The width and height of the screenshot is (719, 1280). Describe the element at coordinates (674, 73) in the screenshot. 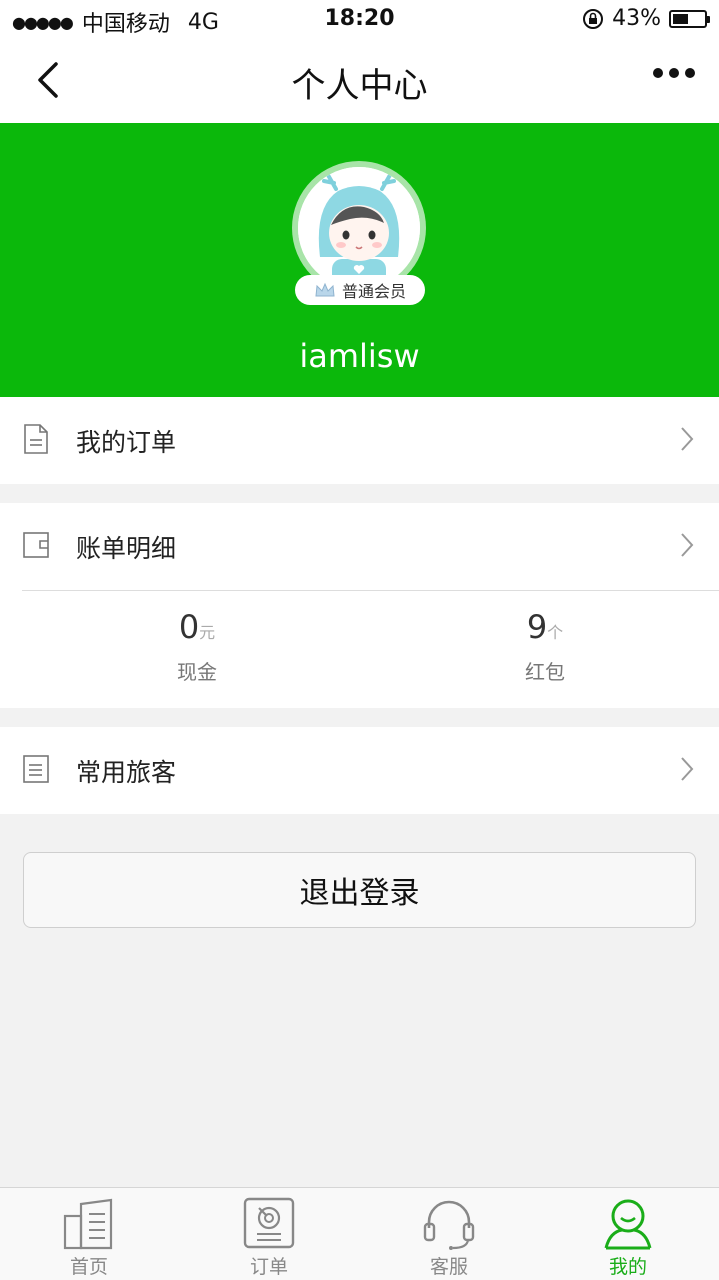

I see `more-dots-icon` at that location.